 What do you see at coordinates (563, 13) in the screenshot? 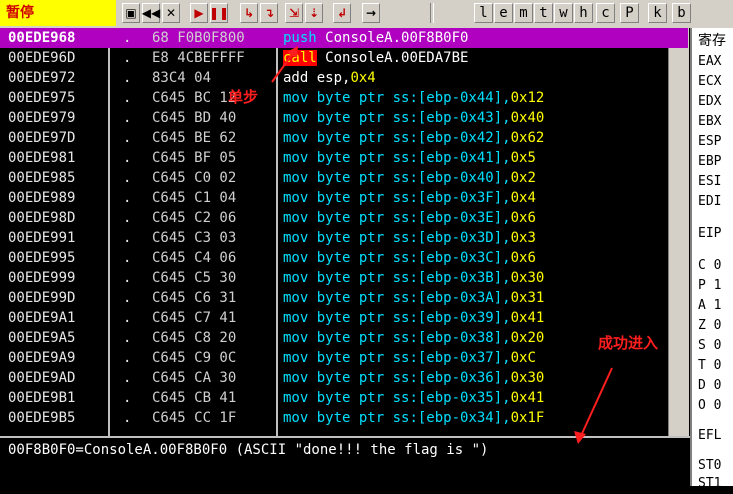
I see `windows-window-button: w` at bounding box center [563, 13].